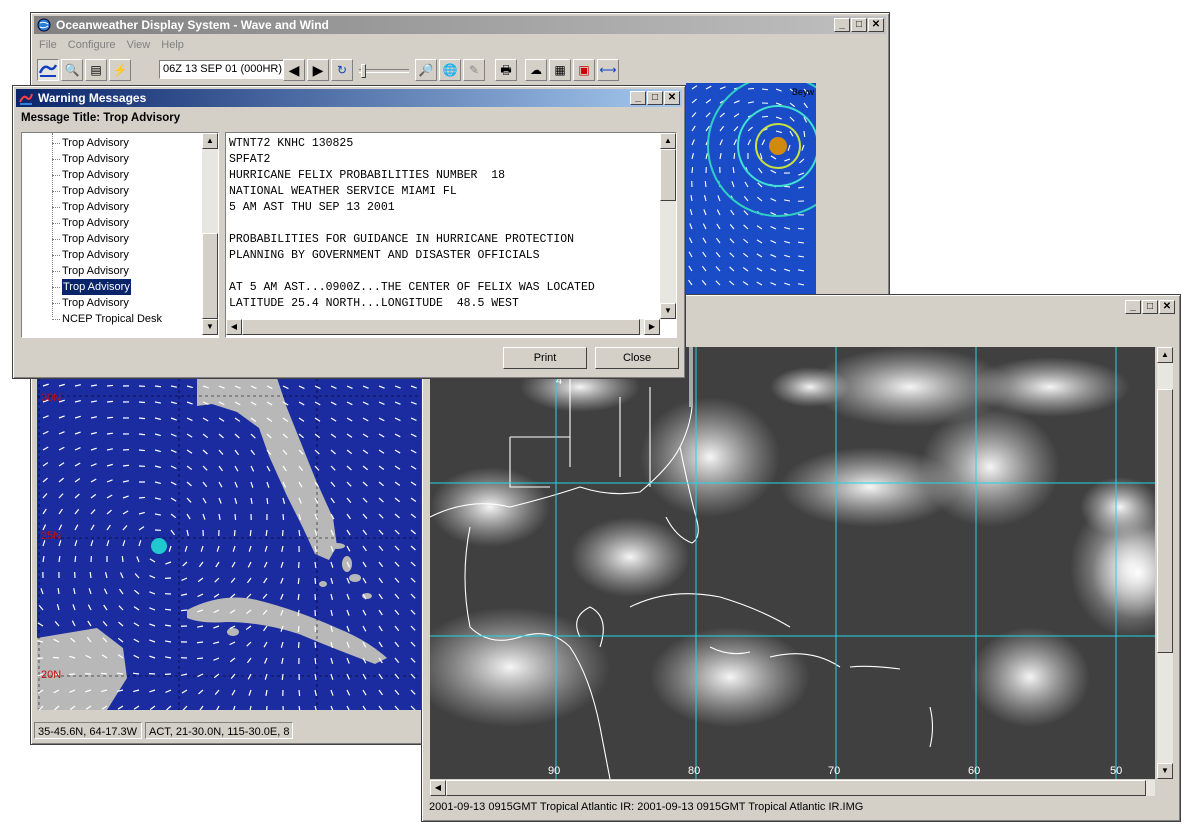 The image size is (1190, 833). I want to click on menu-help: Help, so click(172, 45).